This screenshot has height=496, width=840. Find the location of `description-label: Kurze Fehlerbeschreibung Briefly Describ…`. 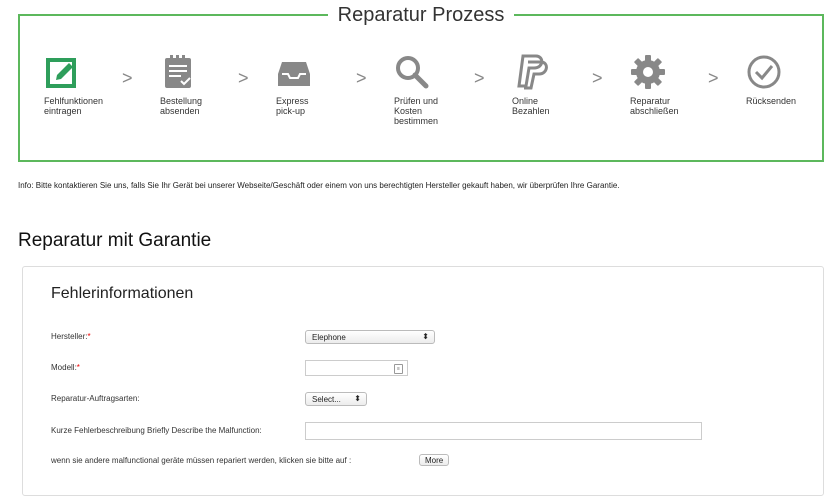

description-label: Kurze Fehlerbeschreibung Briefly Describ… is located at coordinates (156, 430).